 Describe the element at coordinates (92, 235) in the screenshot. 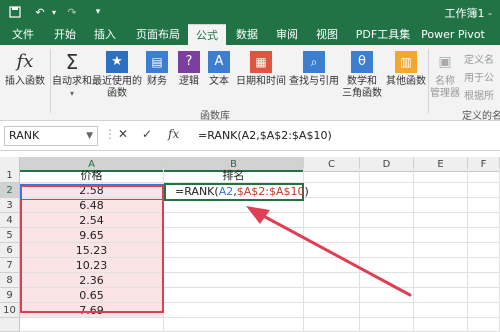

I see `price-cell: 9.65` at that location.